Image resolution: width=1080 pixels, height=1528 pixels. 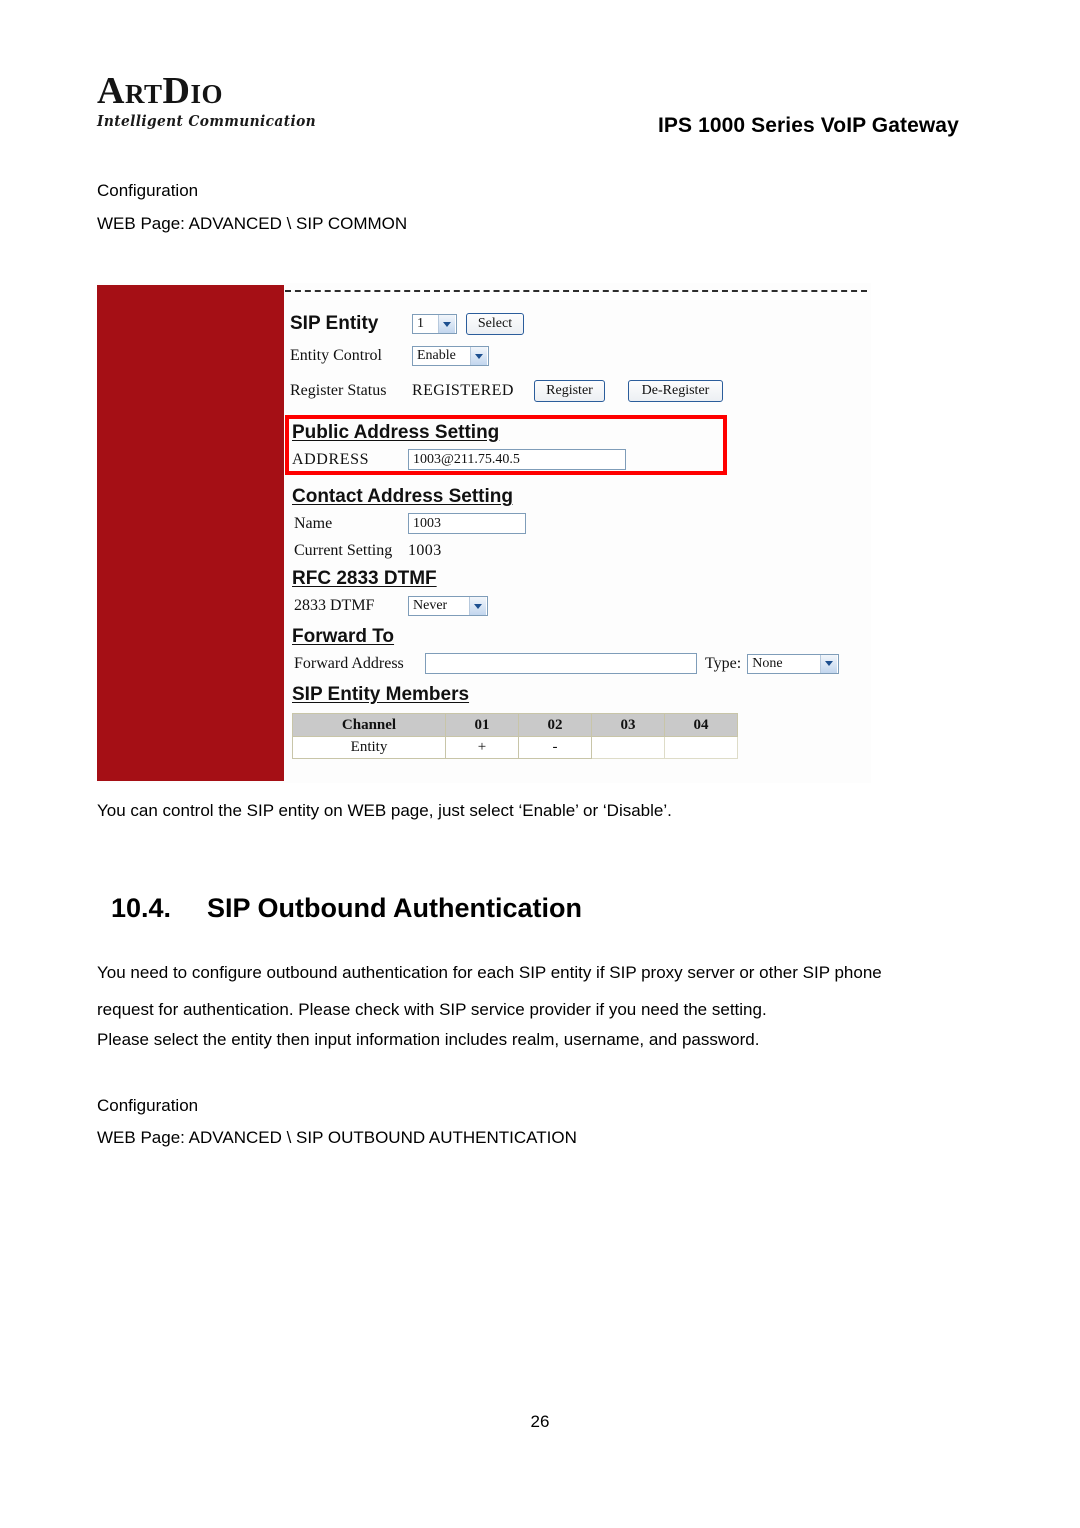 I want to click on row-label-entity: Entity, so click(x=369, y=747).